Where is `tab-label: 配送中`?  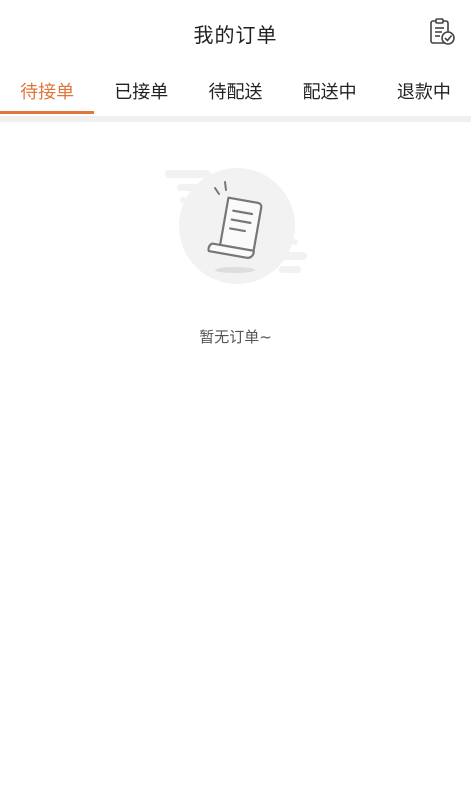
tab-label: 配送中 is located at coordinates (329, 92).